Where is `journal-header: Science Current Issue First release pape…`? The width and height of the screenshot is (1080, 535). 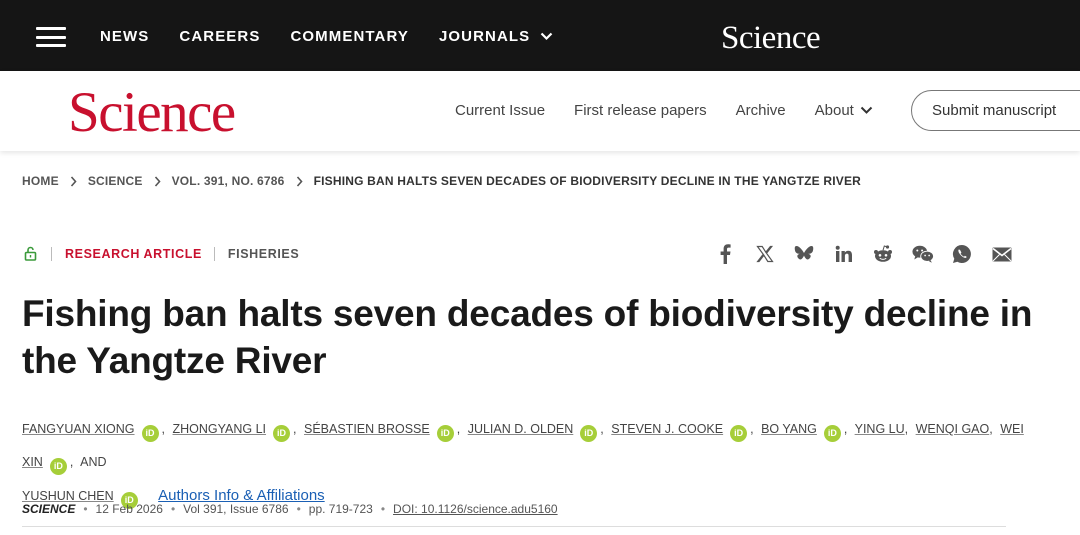 journal-header: Science Current Issue First release pape… is located at coordinates (540, 111).